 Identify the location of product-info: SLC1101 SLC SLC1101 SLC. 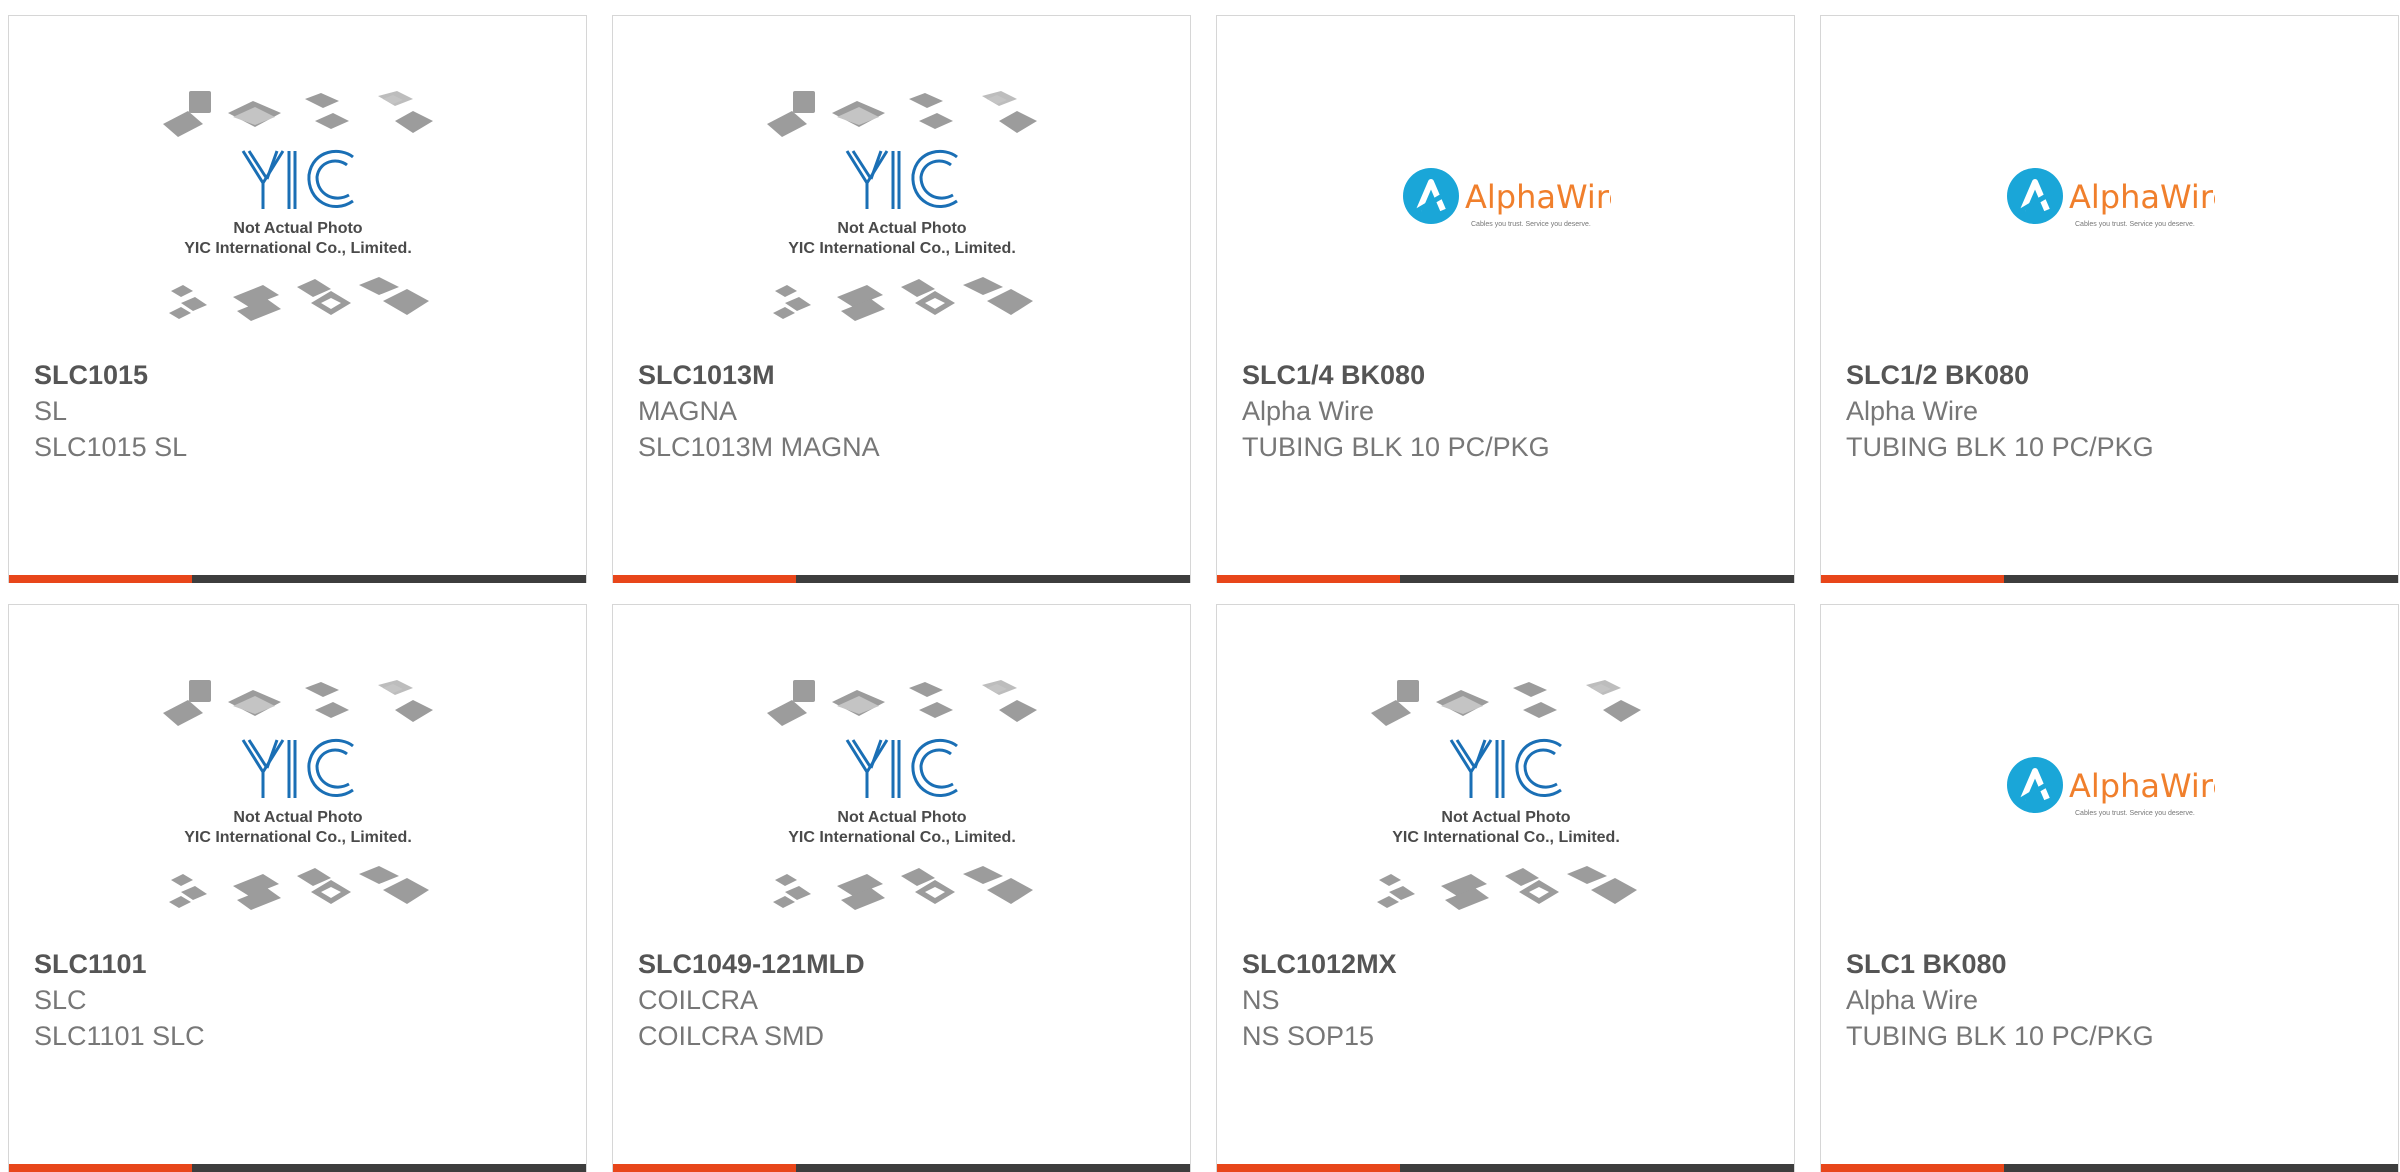
(300, 1000).